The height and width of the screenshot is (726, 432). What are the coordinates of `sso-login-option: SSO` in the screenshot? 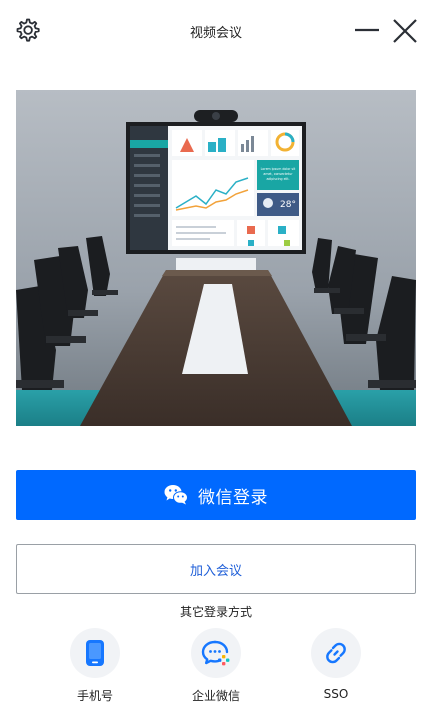 It's located at (336, 664).